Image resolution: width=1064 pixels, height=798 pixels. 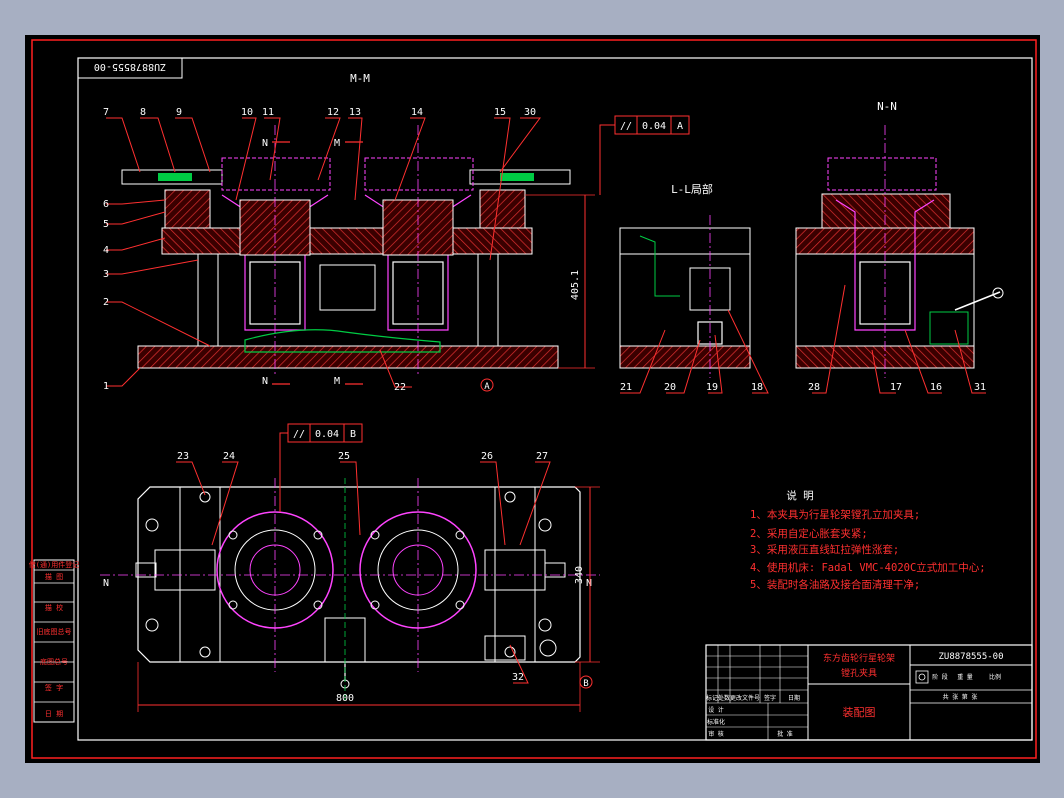 What do you see at coordinates (106, 204) in the screenshot?
I see `part-label: 6` at bounding box center [106, 204].